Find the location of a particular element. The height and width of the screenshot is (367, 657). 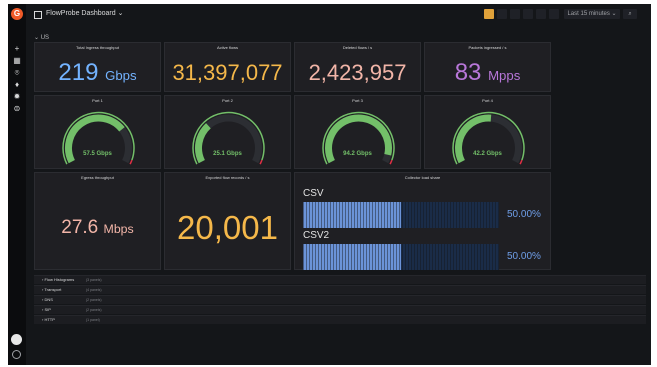

sidebar: G + ▦ ⌾ ♦ ✹ ⊜ is located at coordinates (17, 184).